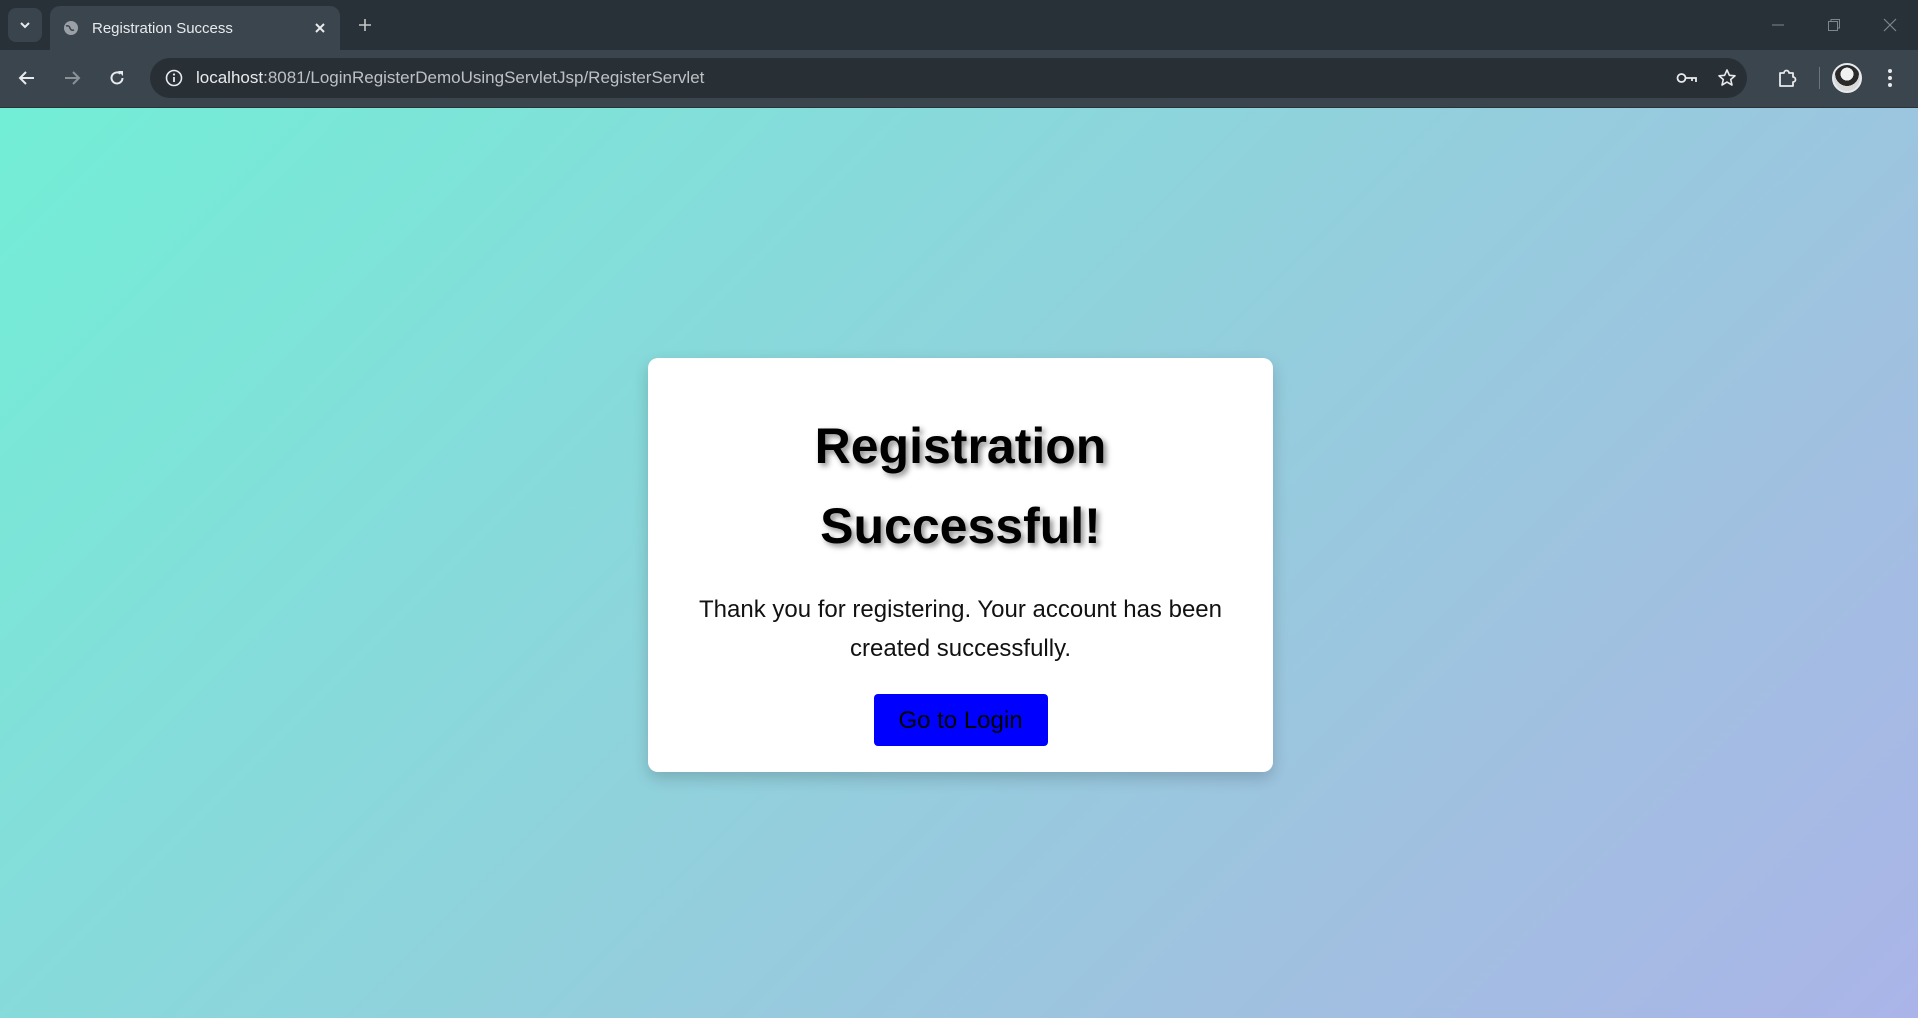 The image size is (1918, 1018). I want to click on tab-title: Registration Success, so click(162, 28).